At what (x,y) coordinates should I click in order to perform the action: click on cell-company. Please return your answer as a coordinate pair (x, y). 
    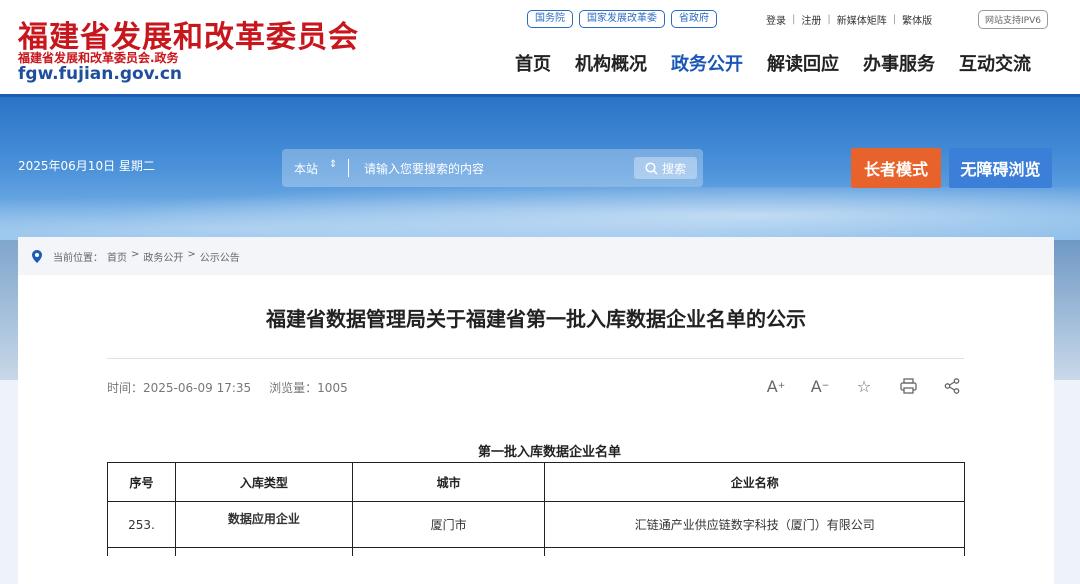
    Looking at the image, I should click on (754, 551).